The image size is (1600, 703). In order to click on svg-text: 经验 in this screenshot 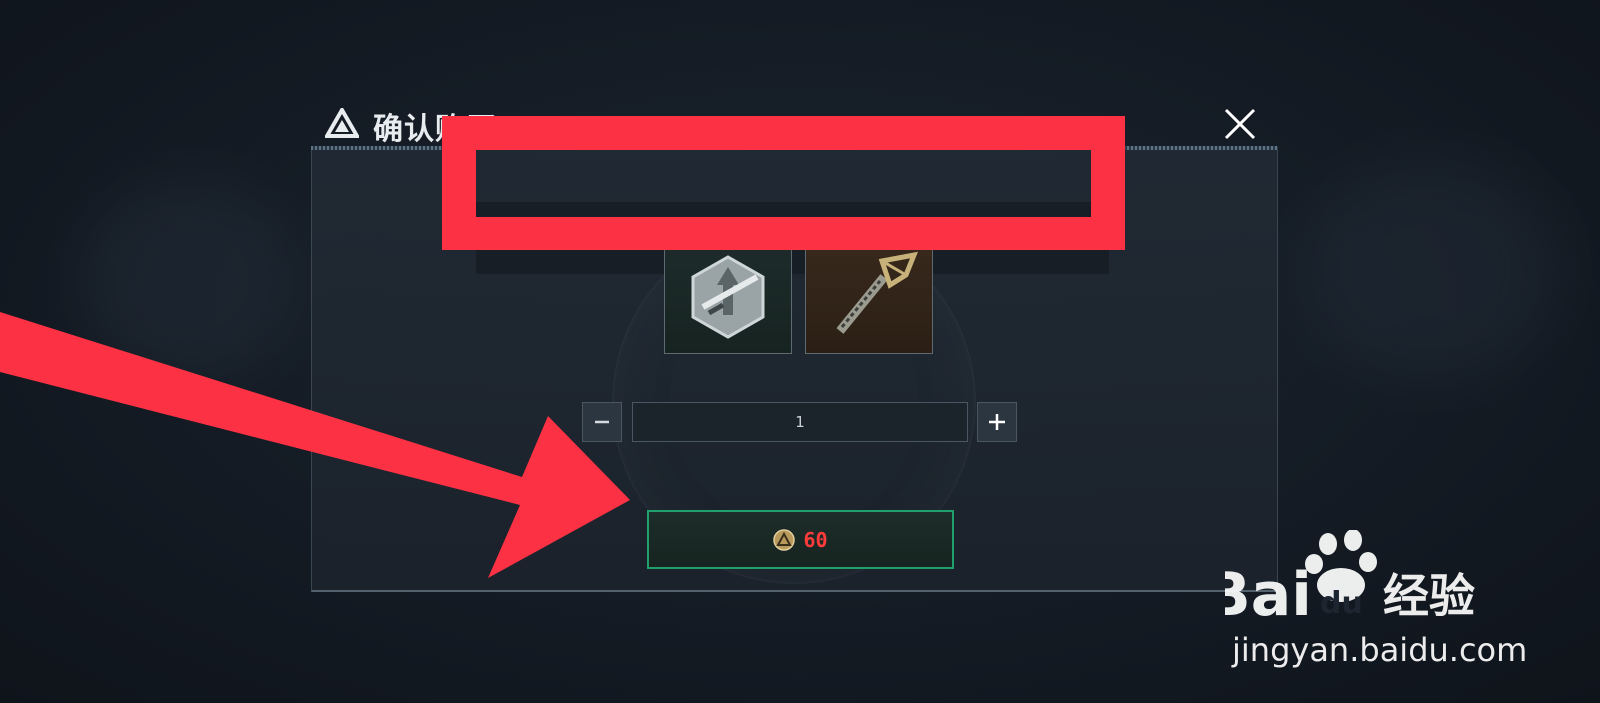, I will do `click(1429, 596)`.